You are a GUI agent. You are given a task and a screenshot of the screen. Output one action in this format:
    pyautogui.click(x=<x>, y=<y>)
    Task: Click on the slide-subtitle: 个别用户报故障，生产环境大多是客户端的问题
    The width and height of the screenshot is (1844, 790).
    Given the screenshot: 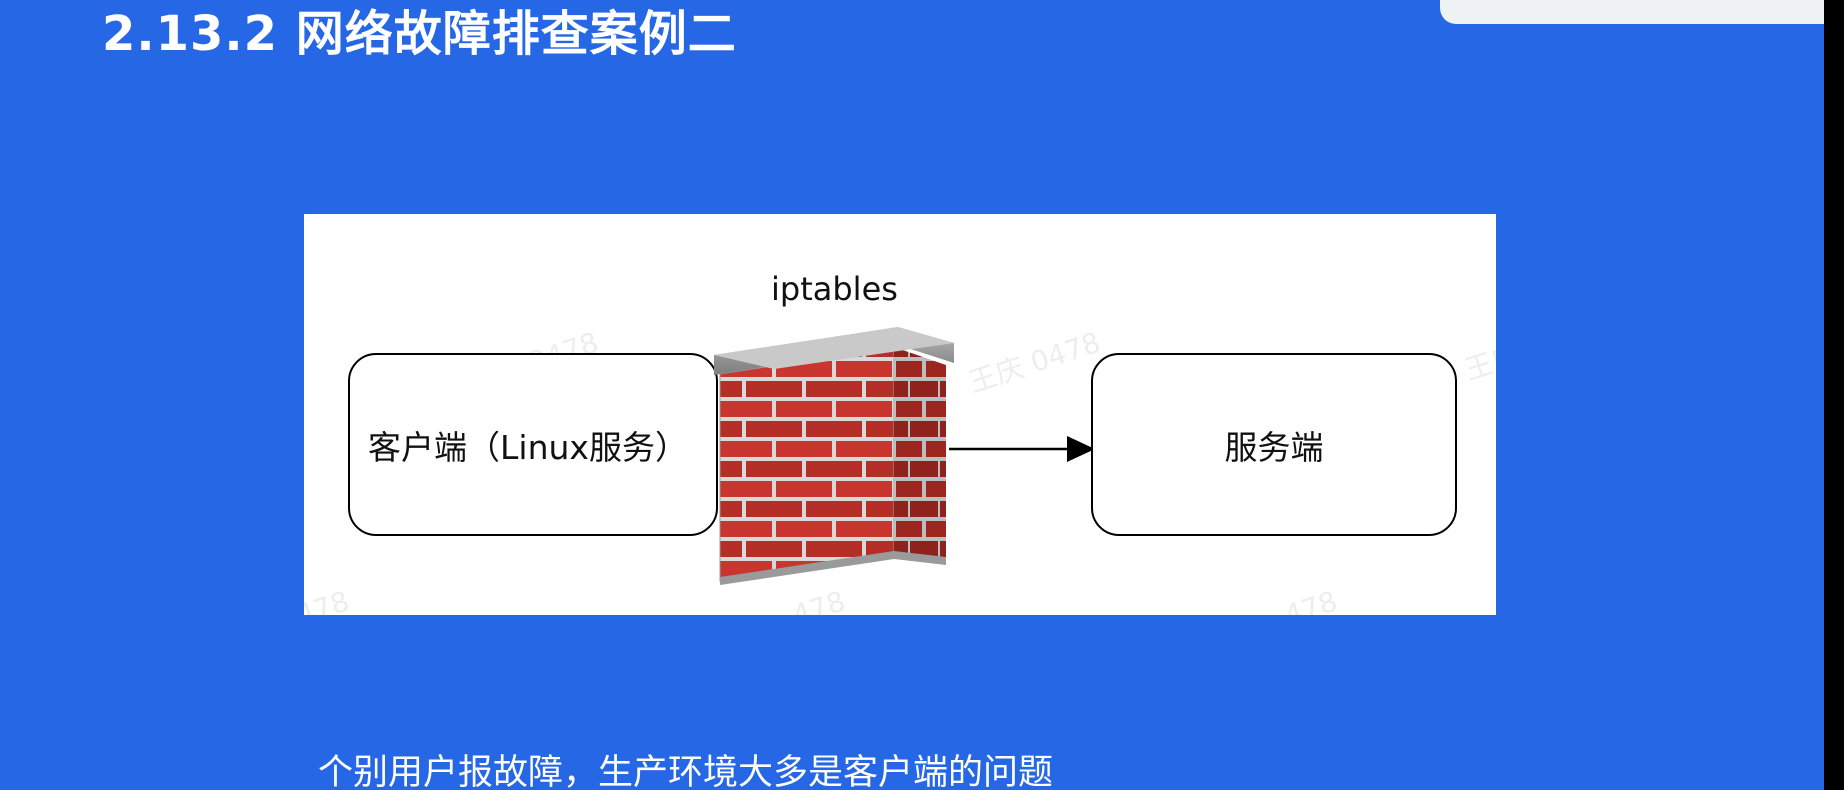 What is the action you would take?
    pyautogui.click(x=686, y=771)
    